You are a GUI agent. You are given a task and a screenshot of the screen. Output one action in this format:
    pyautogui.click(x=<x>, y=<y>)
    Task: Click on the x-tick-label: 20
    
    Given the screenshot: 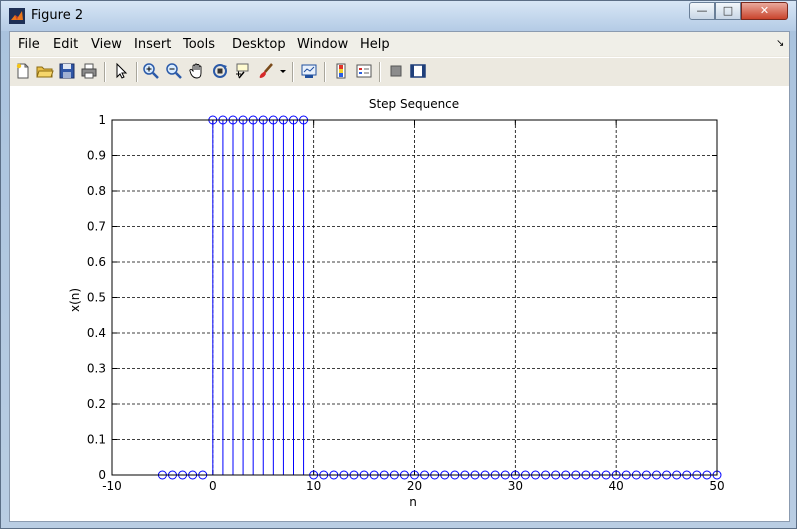 What is the action you would take?
    pyautogui.click(x=414, y=486)
    